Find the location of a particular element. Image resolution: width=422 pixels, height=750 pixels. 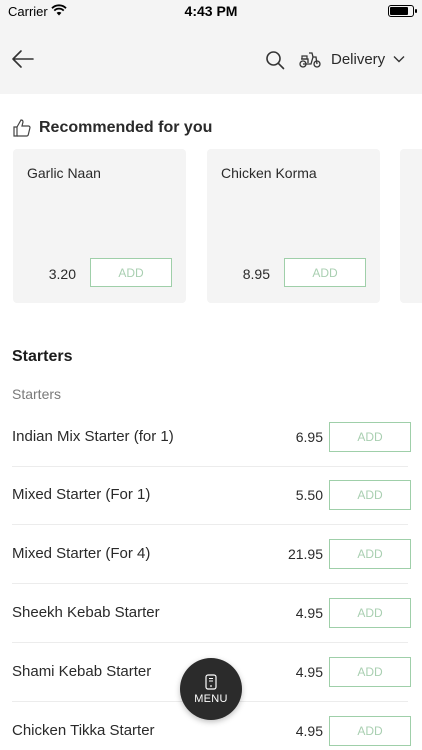

category-subtitle: Starters is located at coordinates (37, 394).